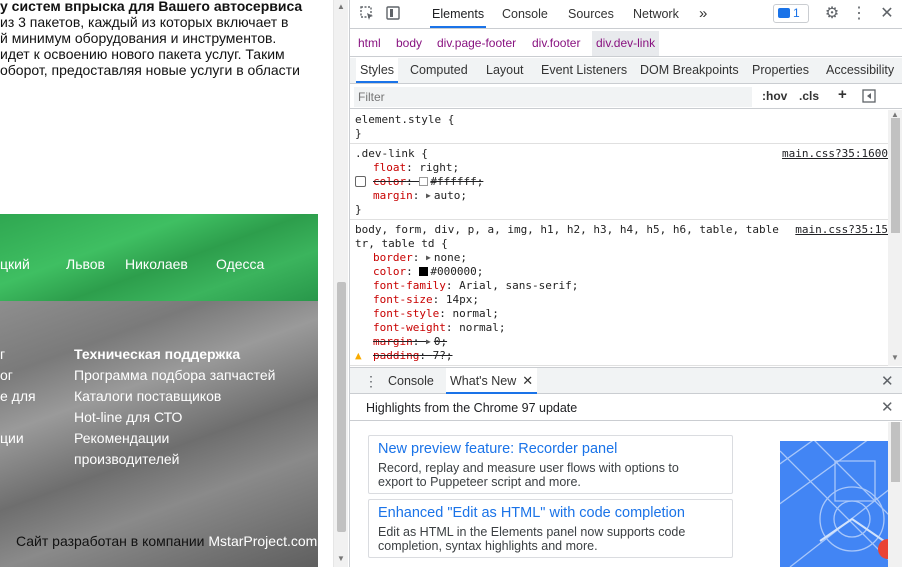  What do you see at coordinates (174, 375) in the screenshot?
I see `footer-link: Программа подбора запчастей` at bounding box center [174, 375].